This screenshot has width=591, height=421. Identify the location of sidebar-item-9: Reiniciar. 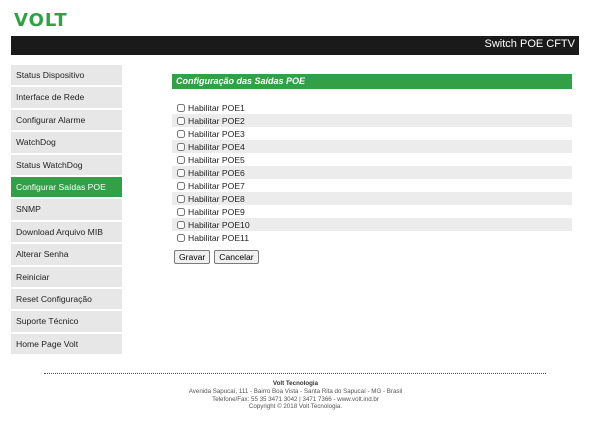
(66, 276).